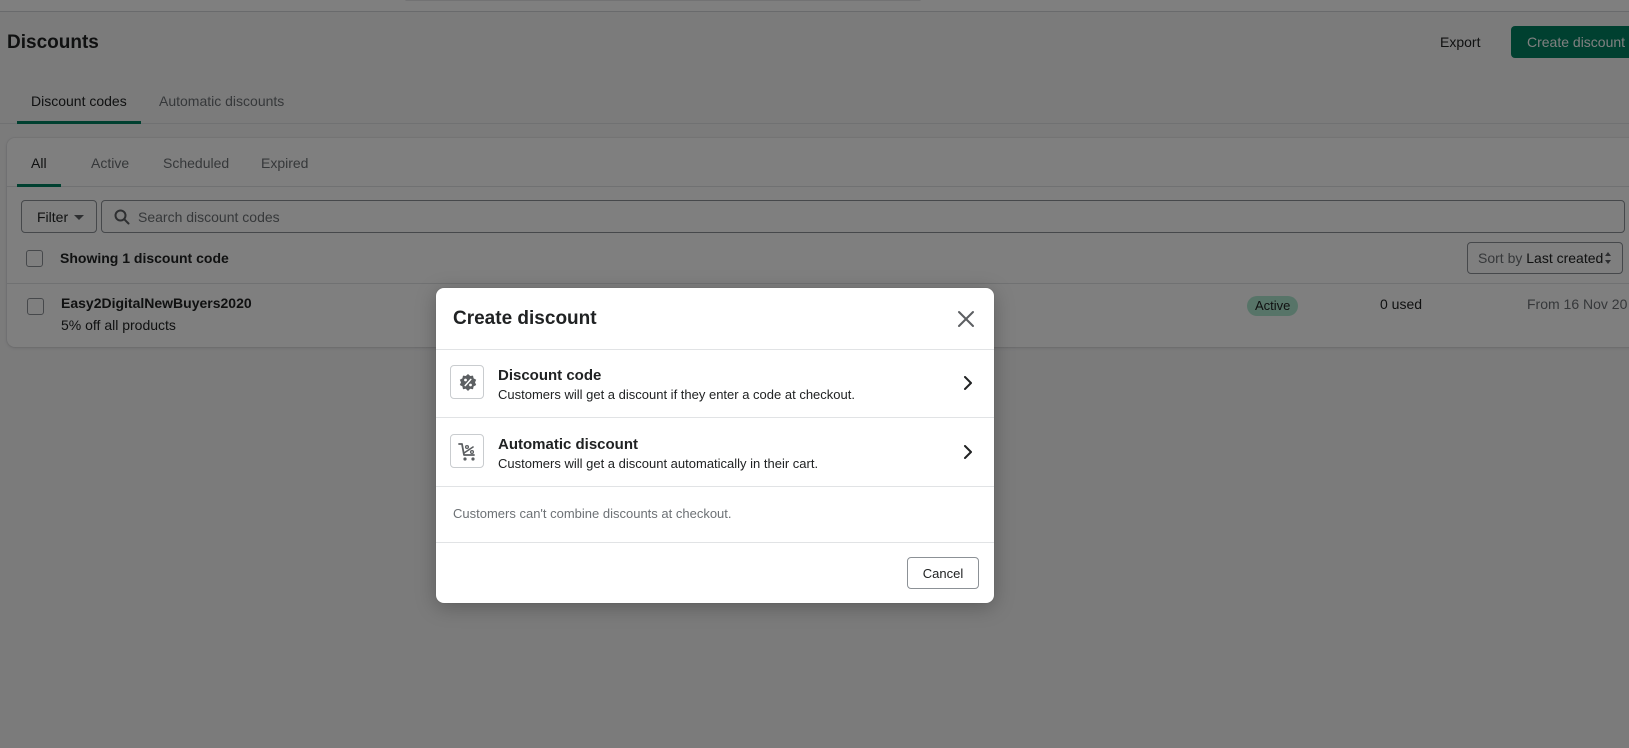  What do you see at coordinates (966, 319) in the screenshot?
I see `close-icon` at bounding box center [966, 319].